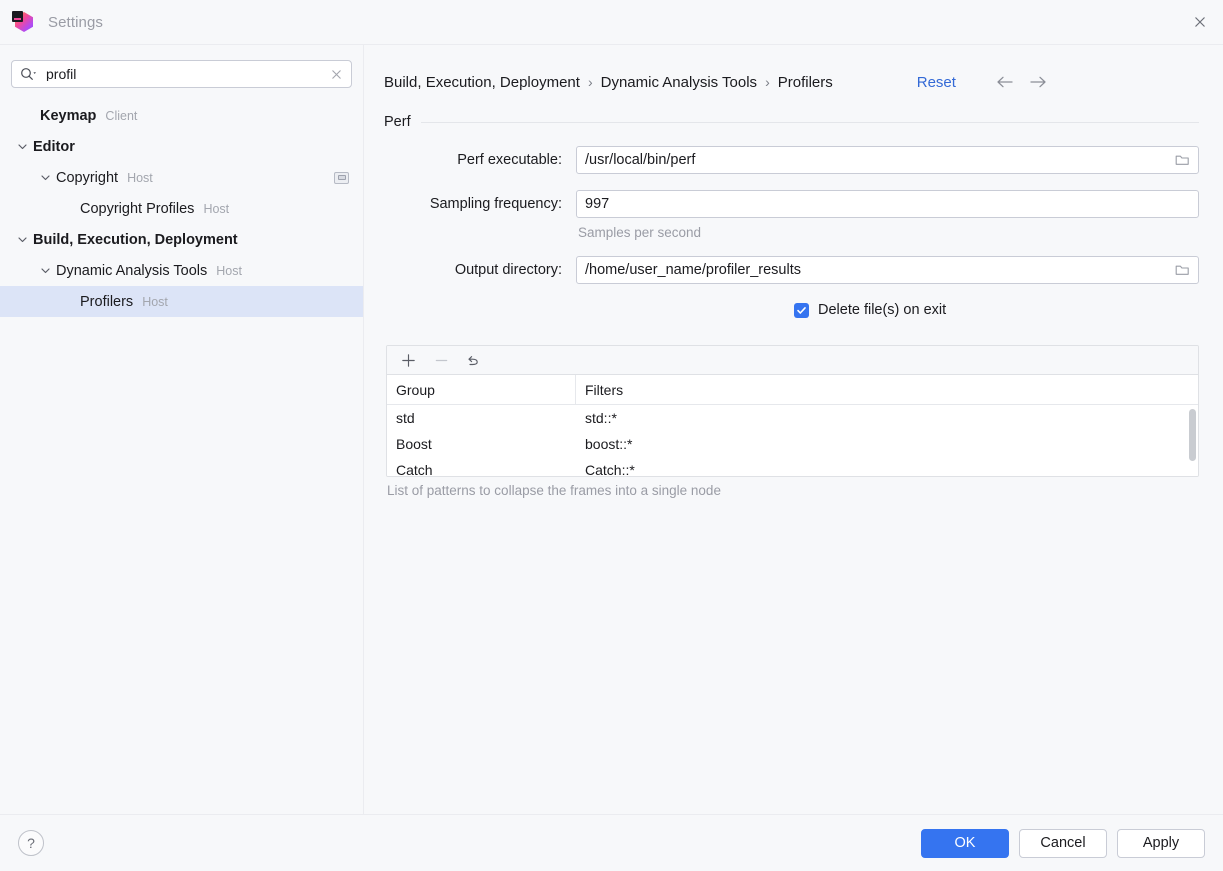 This screenshot has width=1223, height=871. Describe the element at coordinates (408, 360) in the screenshot. I see `plus-icon` at that location.